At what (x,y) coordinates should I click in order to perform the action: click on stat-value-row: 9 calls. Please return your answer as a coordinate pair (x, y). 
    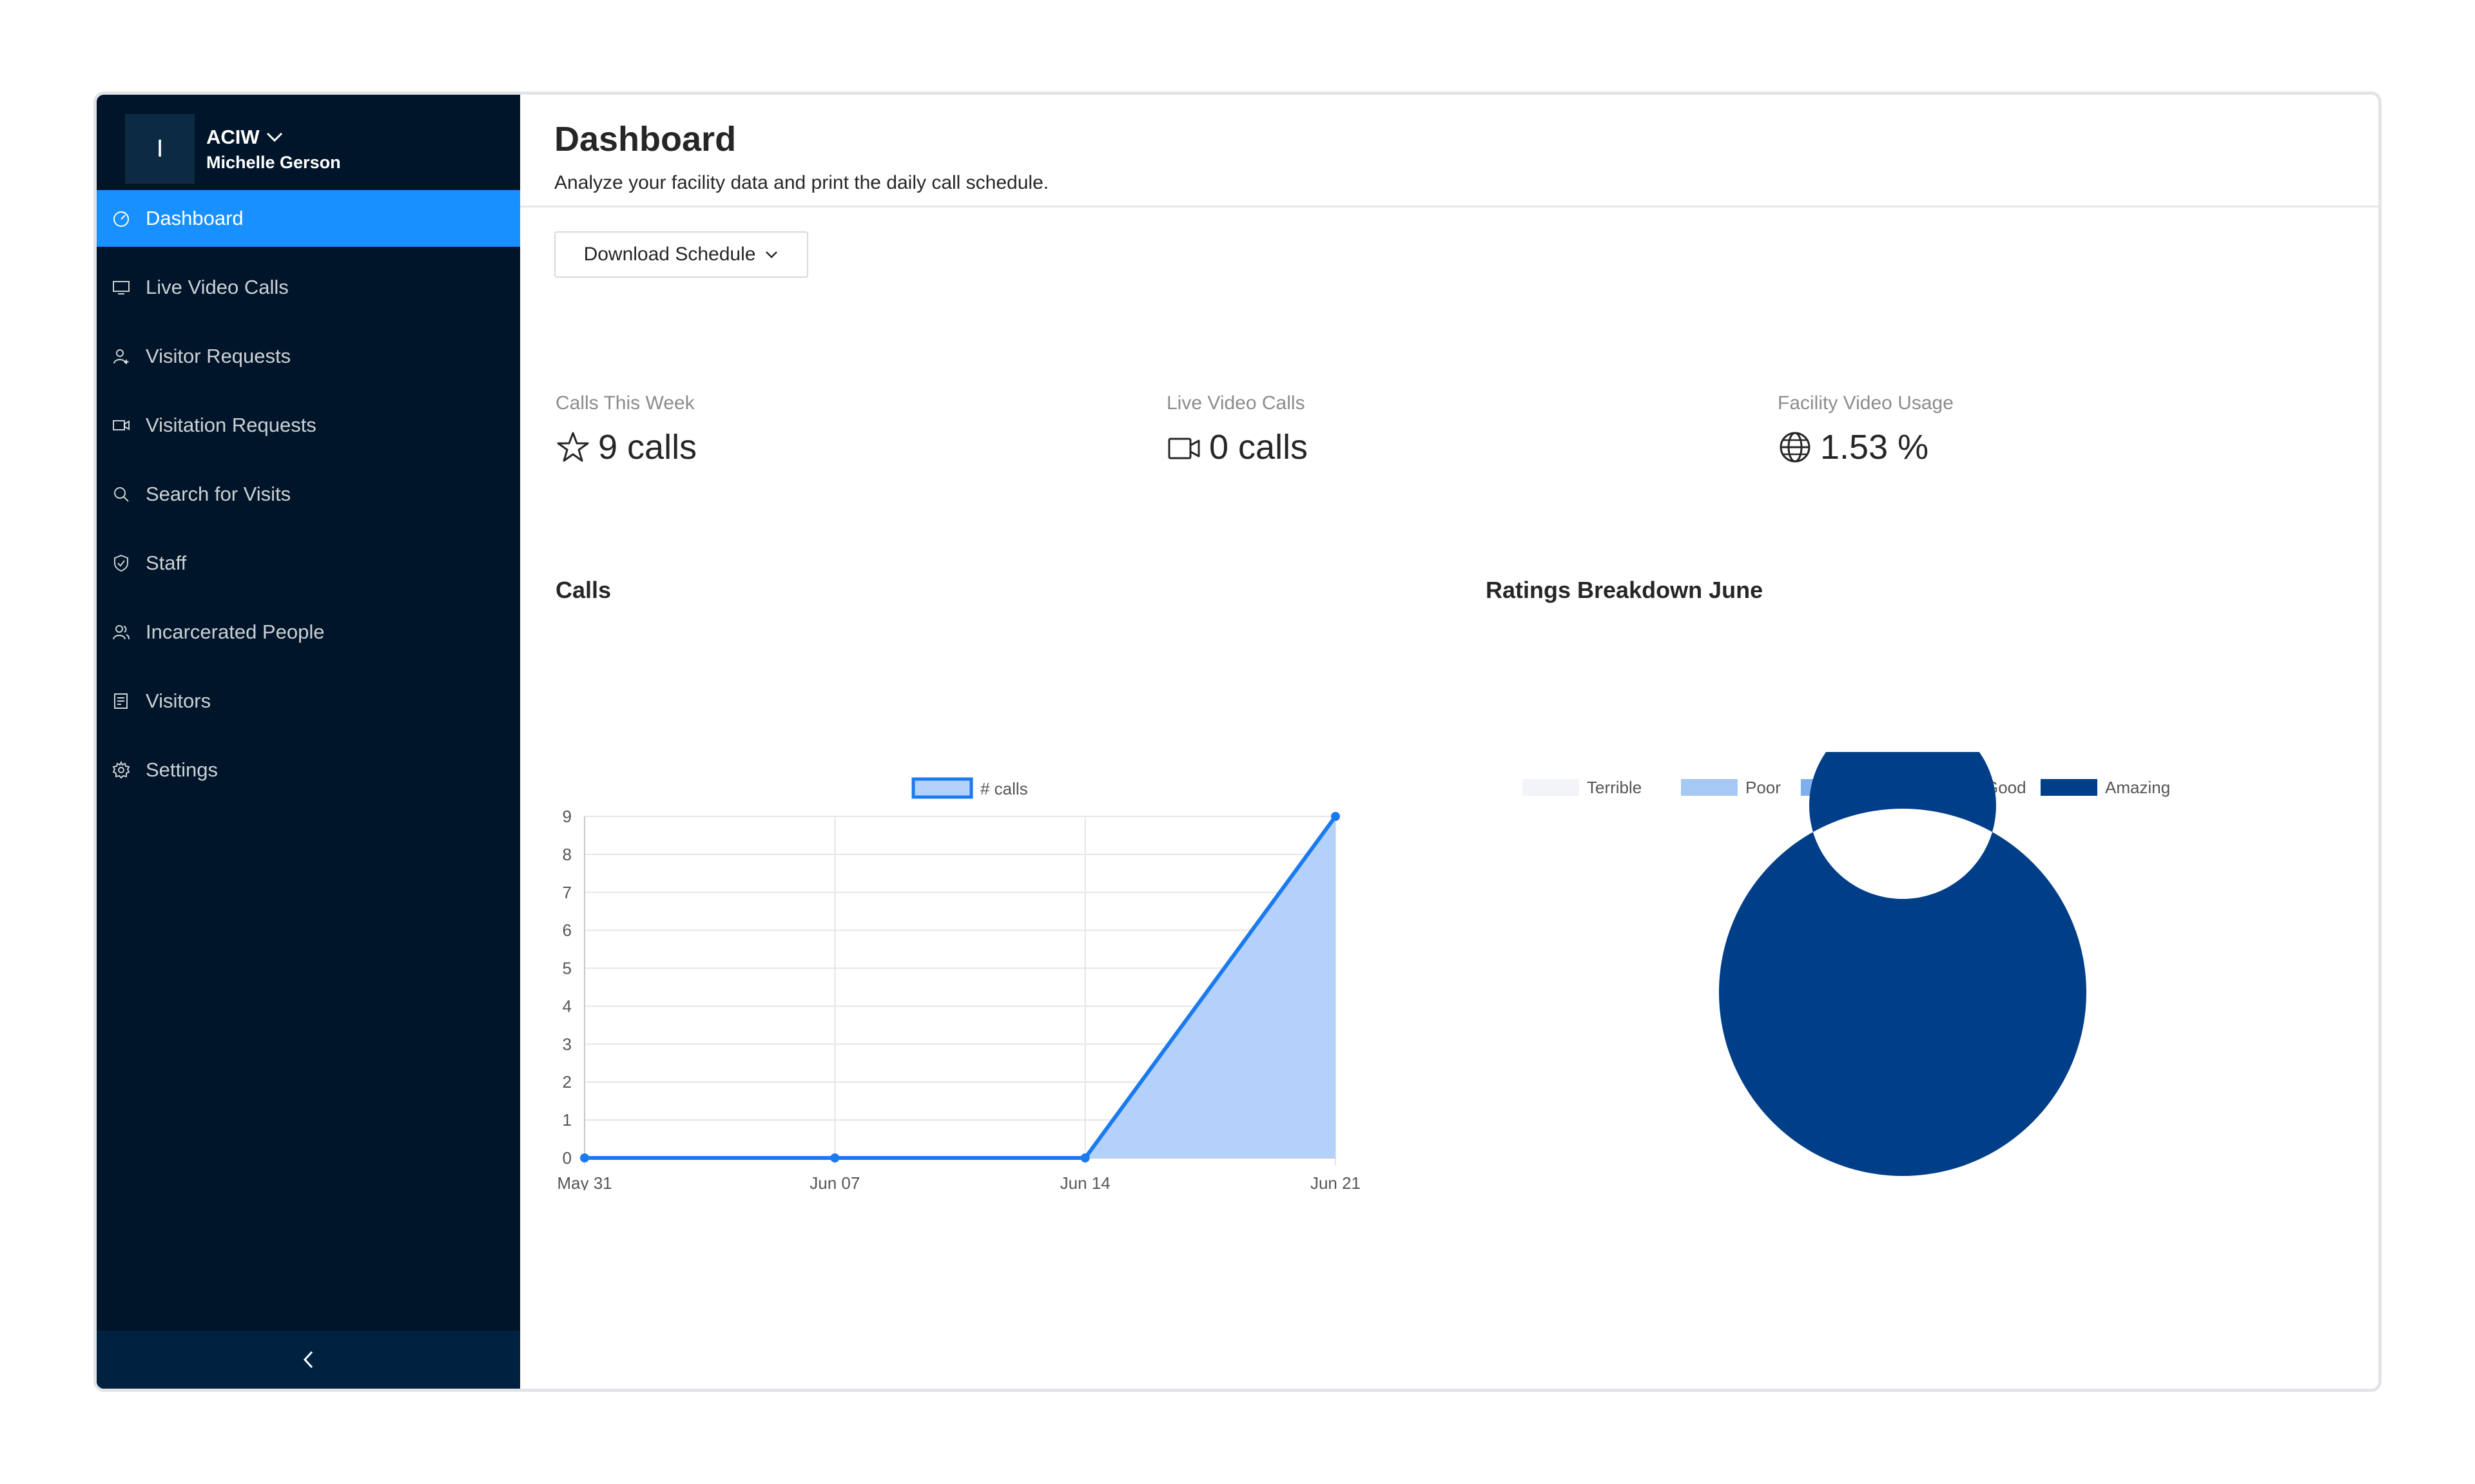
    Looking at the image, I should click on (626, 447).